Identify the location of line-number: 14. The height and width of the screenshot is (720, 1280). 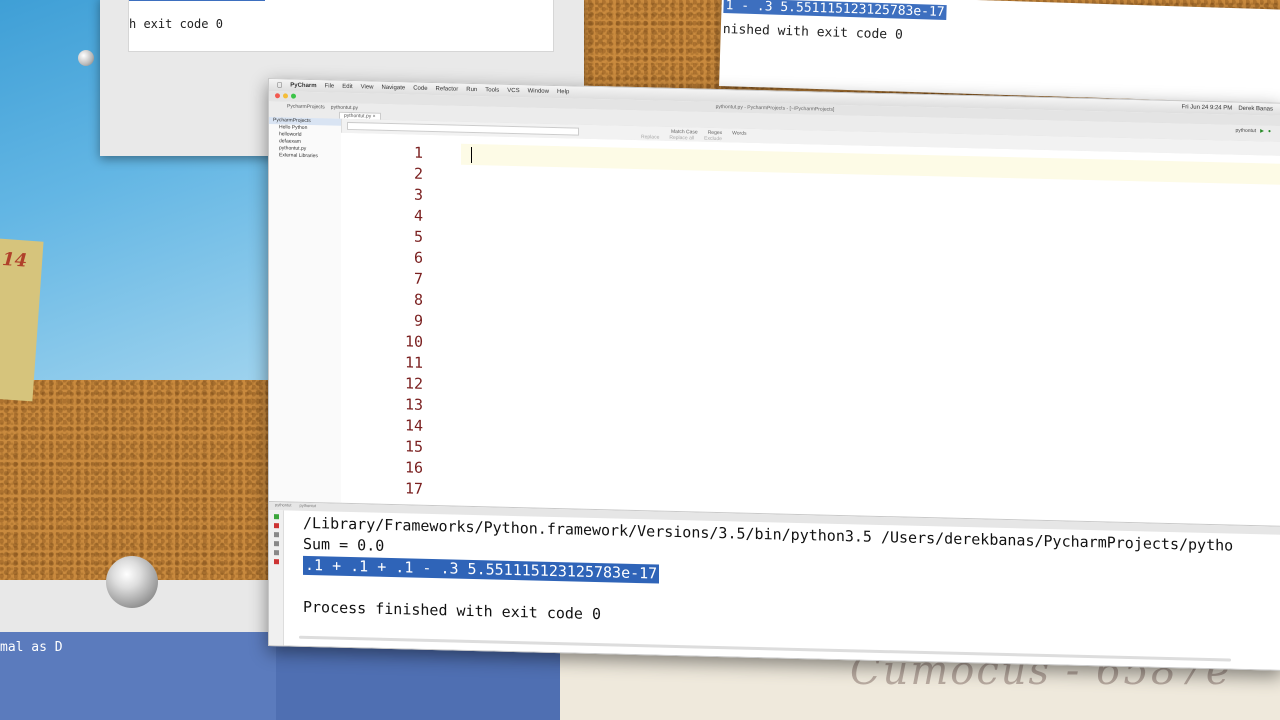
(413, 425).